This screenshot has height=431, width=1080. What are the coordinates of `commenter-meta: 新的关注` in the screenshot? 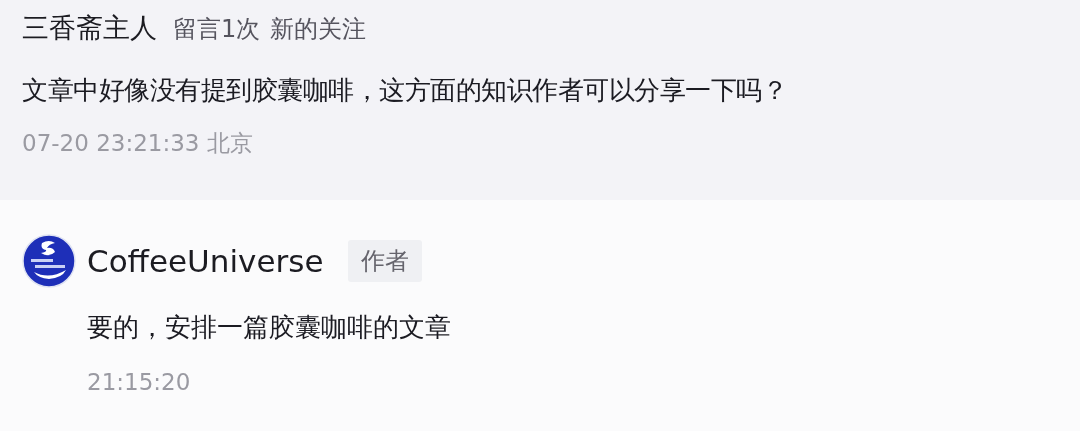 It's located at (318, 29).